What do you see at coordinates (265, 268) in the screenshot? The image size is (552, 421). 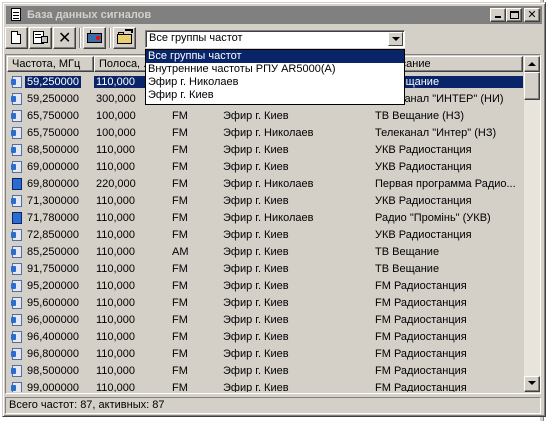 I see `table-row: 91,750000 110,000 FM Эфир г. Киев ТВ Вещание` at bounding box center [265, 268].